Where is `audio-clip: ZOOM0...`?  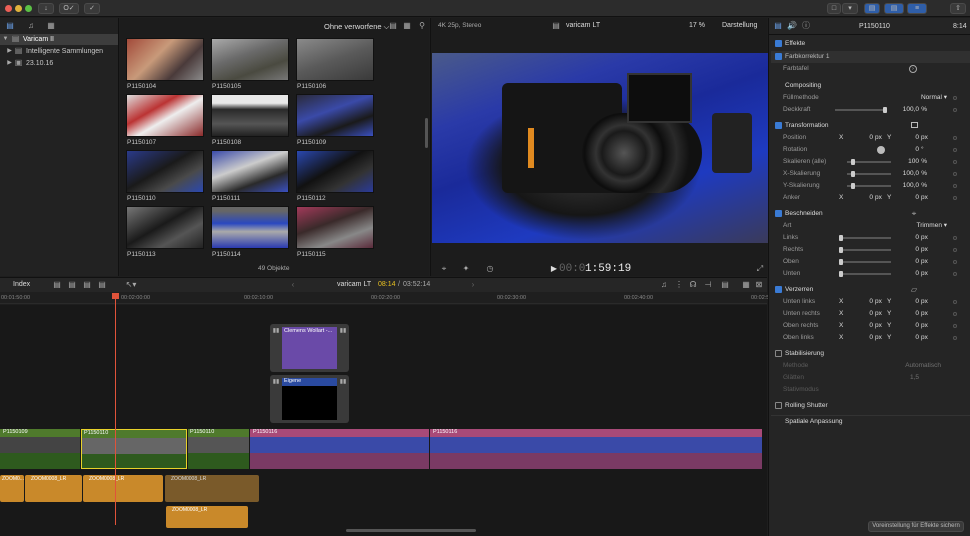
audio-clip: ZOOM0... is located at coordinates (12, 488).